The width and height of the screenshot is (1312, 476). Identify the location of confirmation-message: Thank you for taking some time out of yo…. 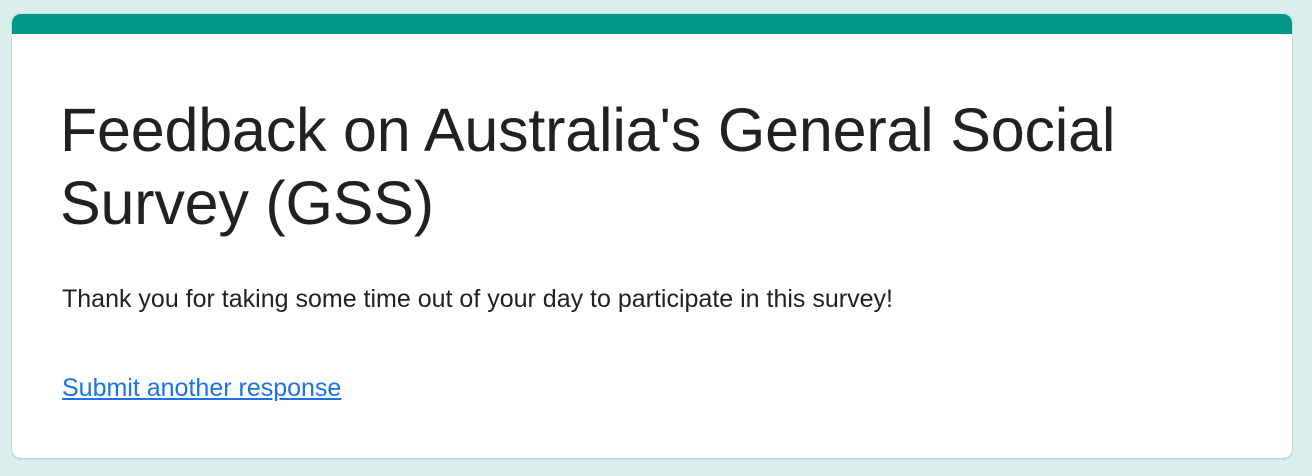
(477, 299).